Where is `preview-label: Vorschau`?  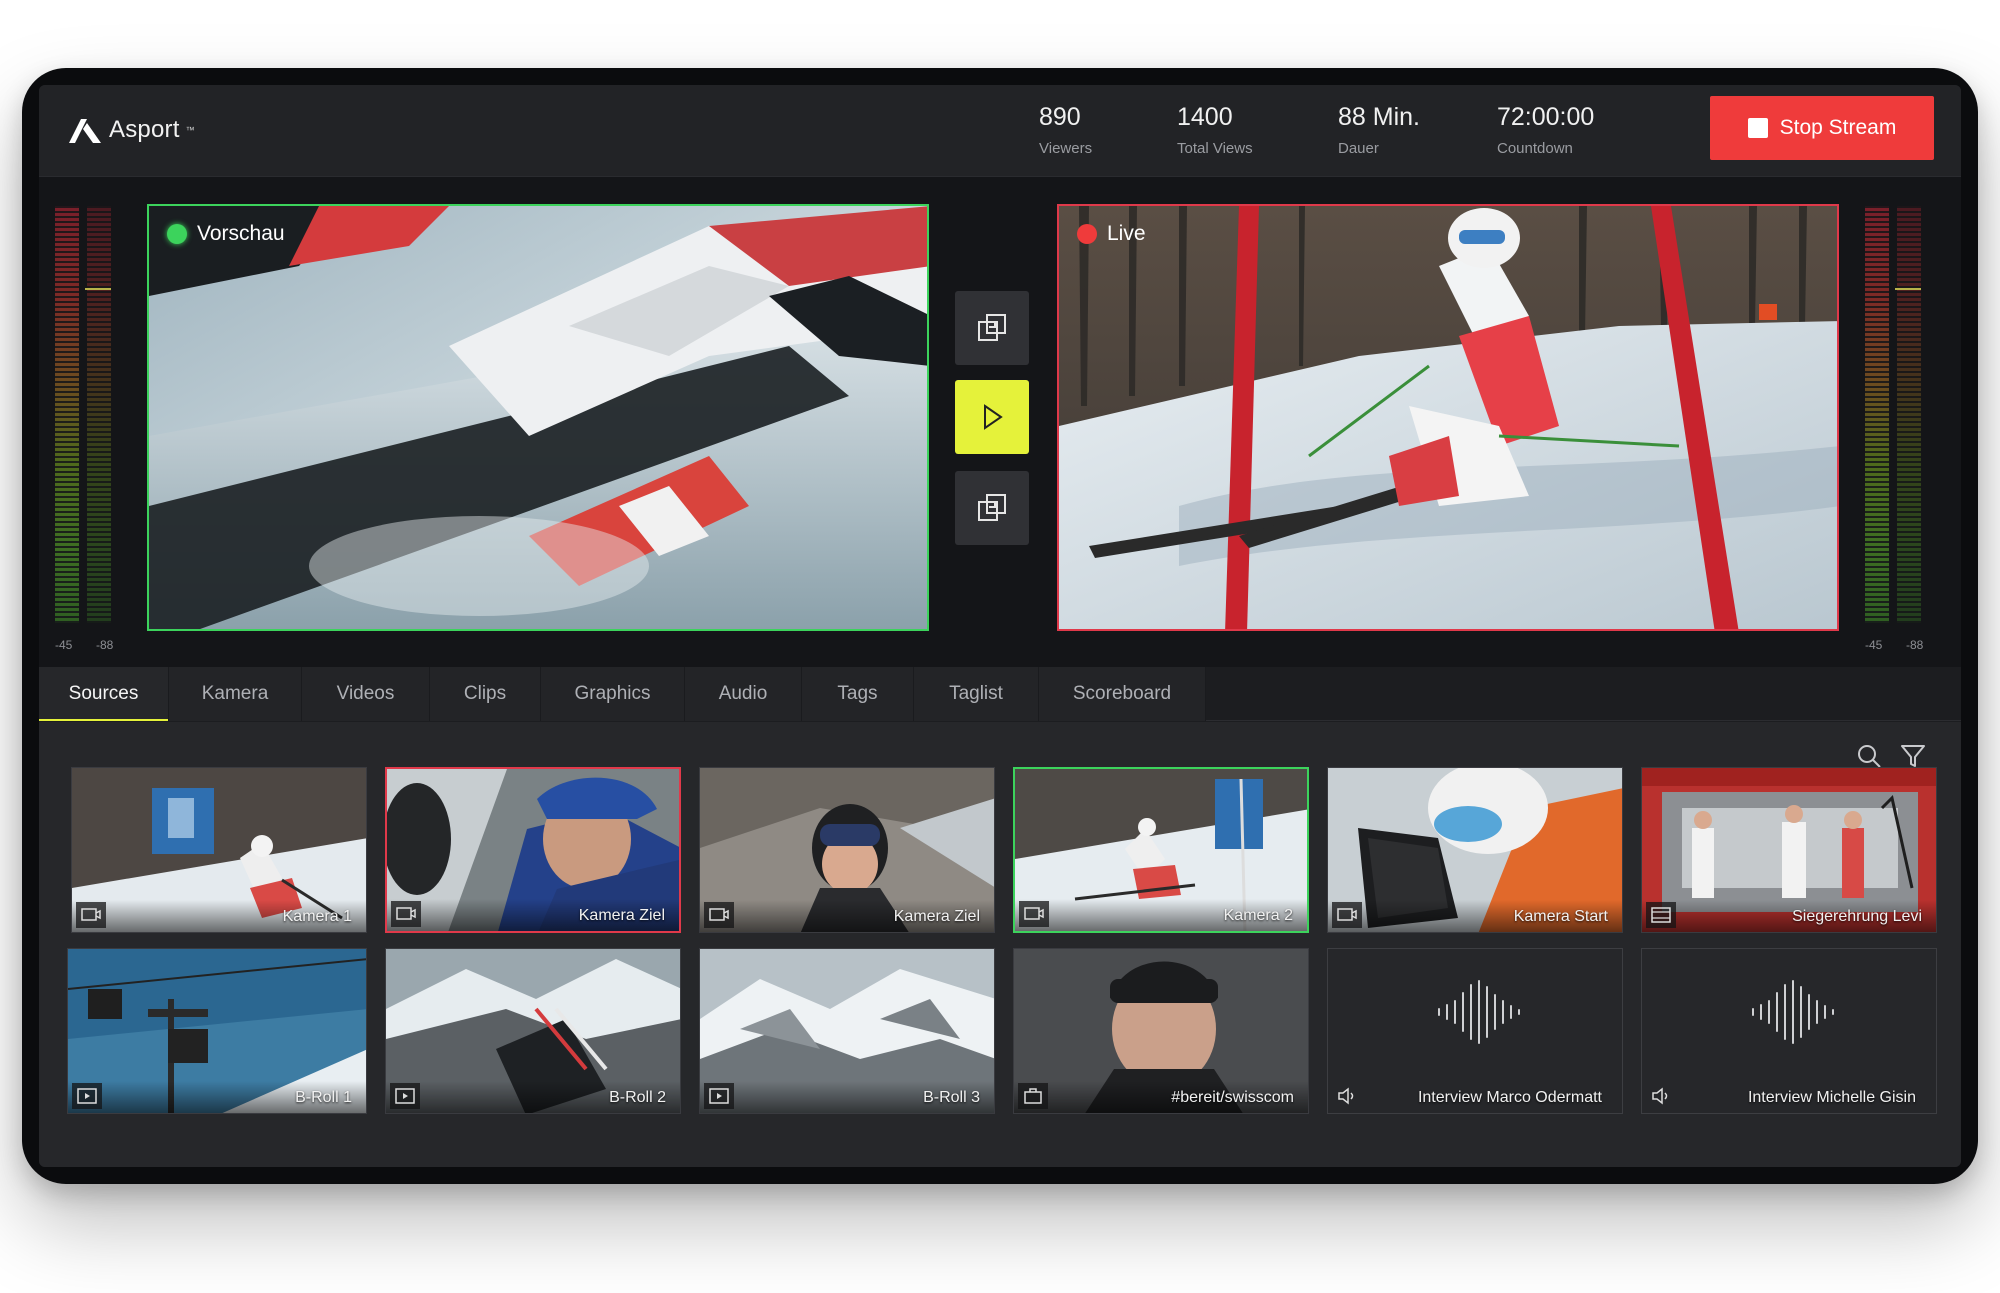 preview-label: Vorschau is located at coordinates (226, 234).